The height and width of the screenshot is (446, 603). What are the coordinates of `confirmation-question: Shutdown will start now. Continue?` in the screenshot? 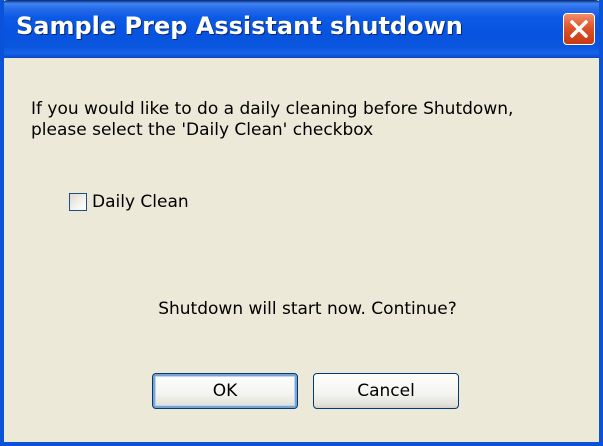 It's located at (307, 309).